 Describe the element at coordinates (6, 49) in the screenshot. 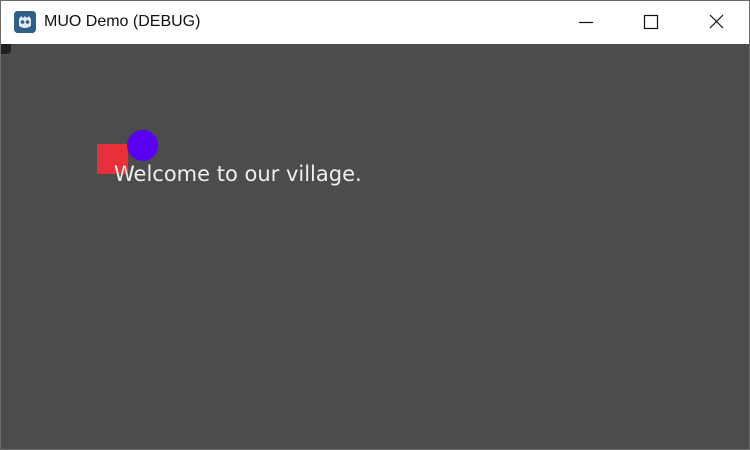

I see `viewport-corner-marker` at that location.